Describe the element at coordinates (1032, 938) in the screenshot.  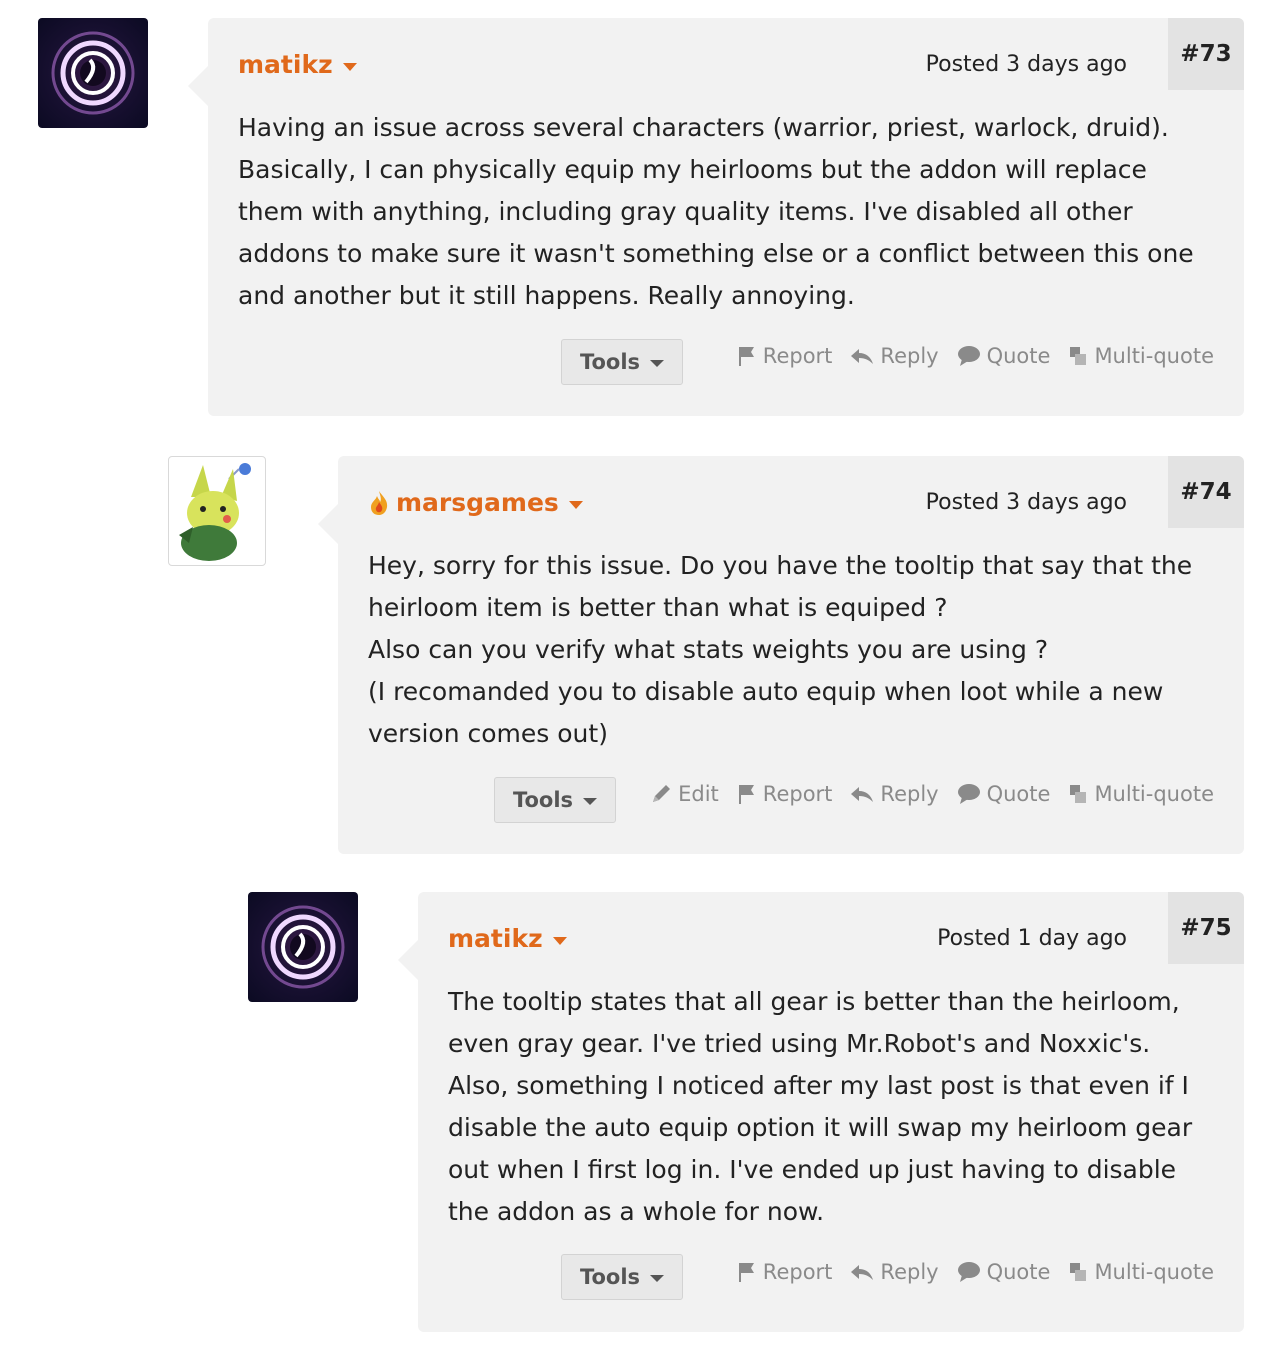
I see `post-date: Posted 1 day ago` at that location.